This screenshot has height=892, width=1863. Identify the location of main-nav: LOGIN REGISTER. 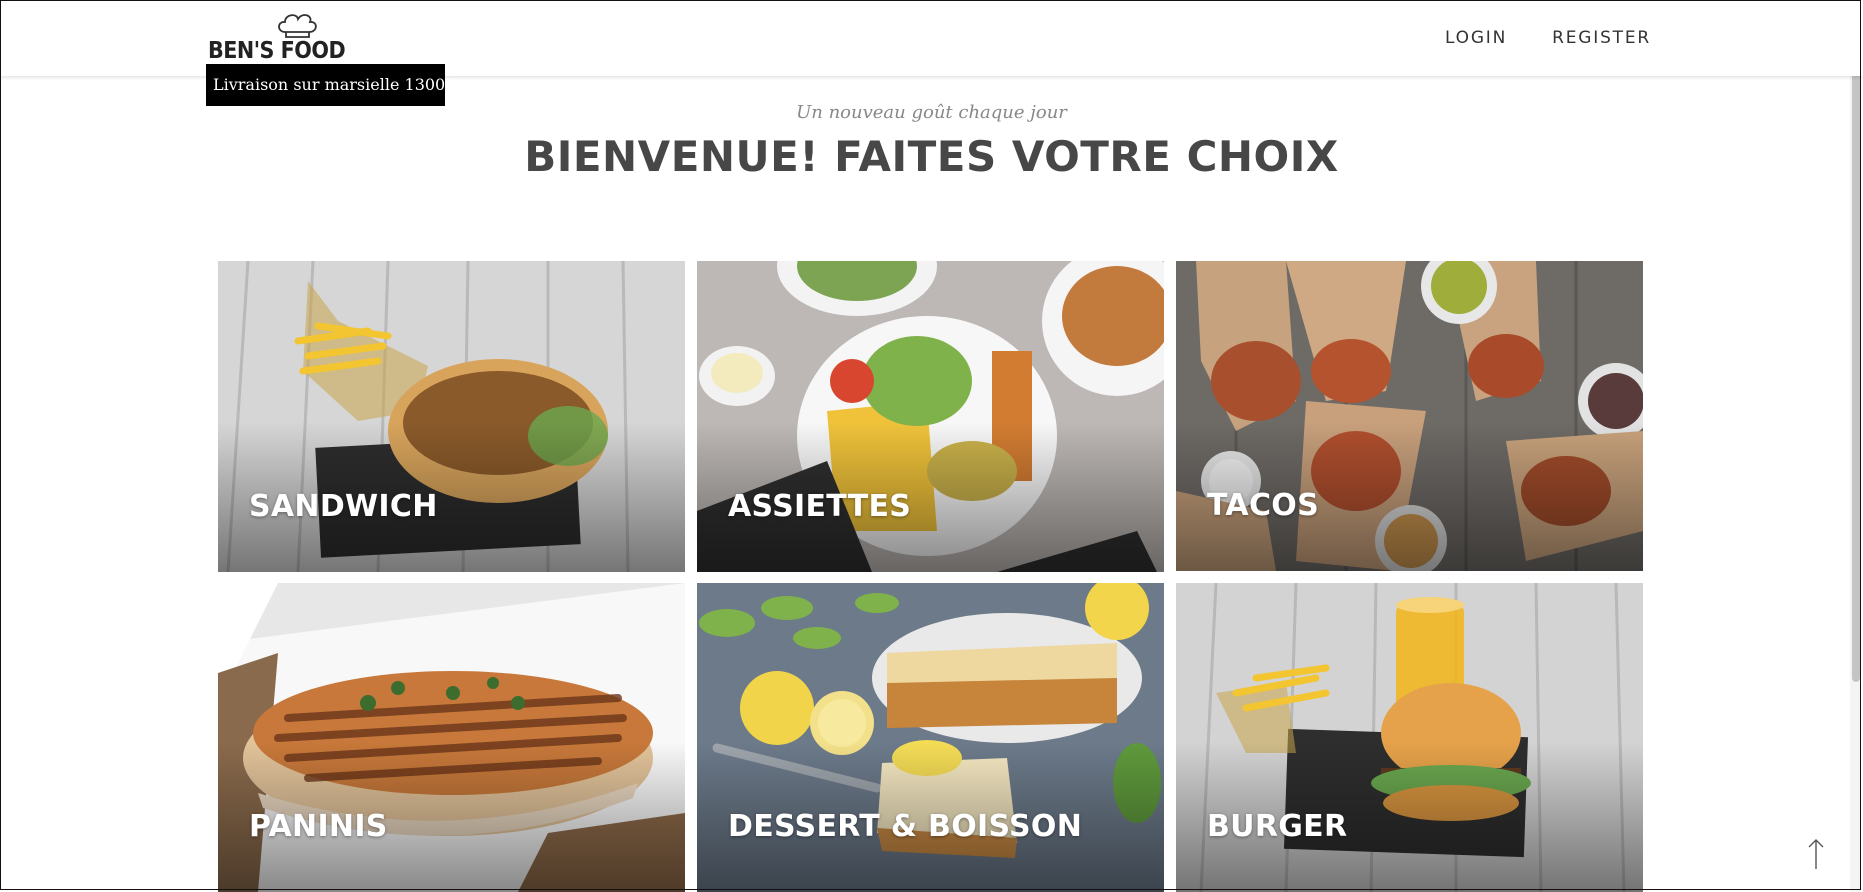
(1548, 38).